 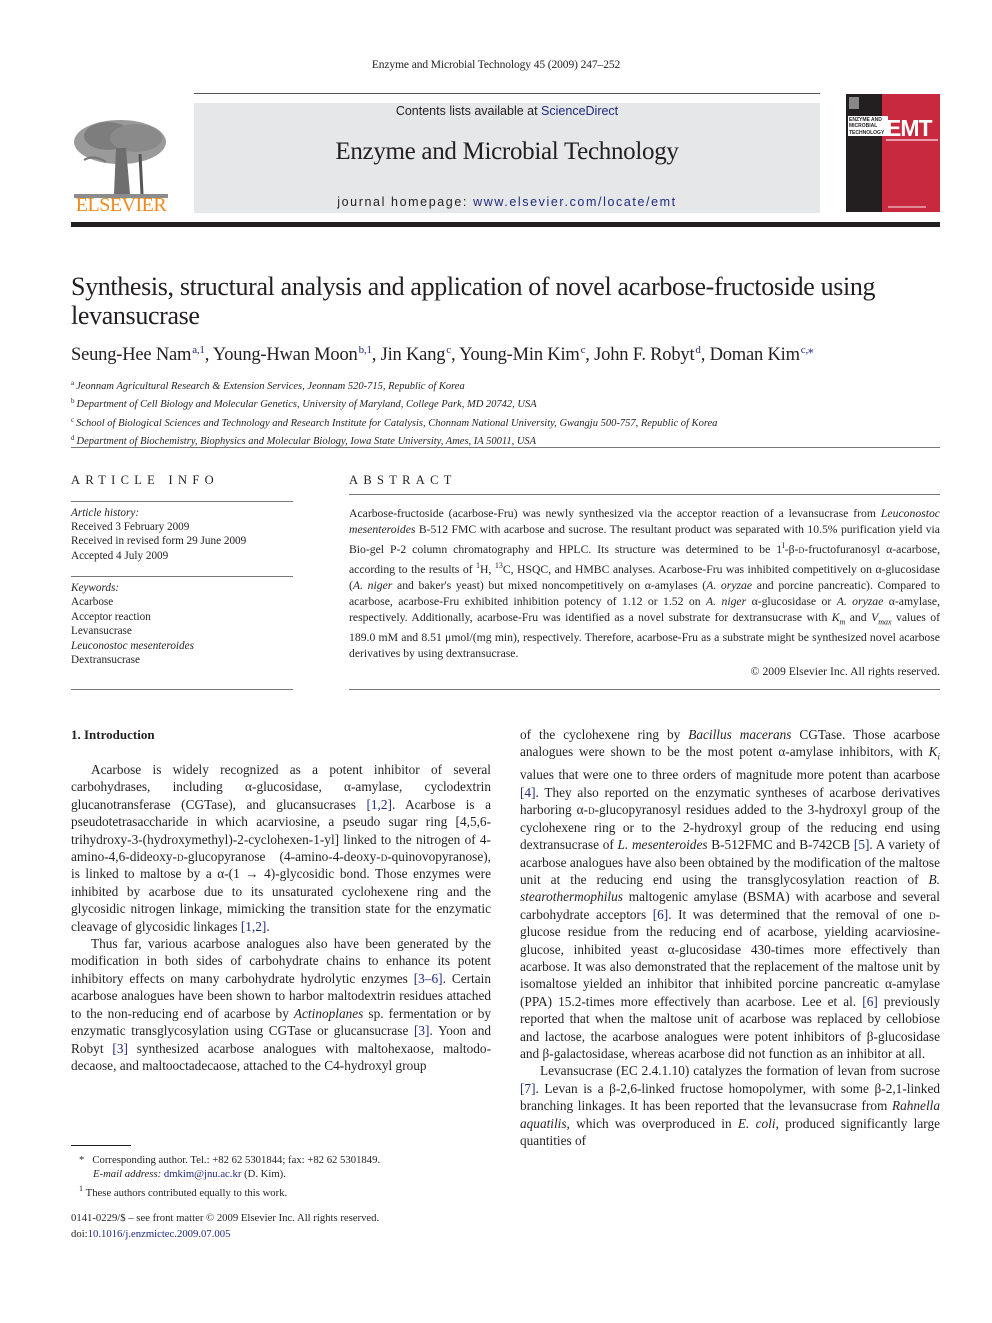 I want to click on author-affiliation-marker: c,⁎, so click(x=807, y=350).